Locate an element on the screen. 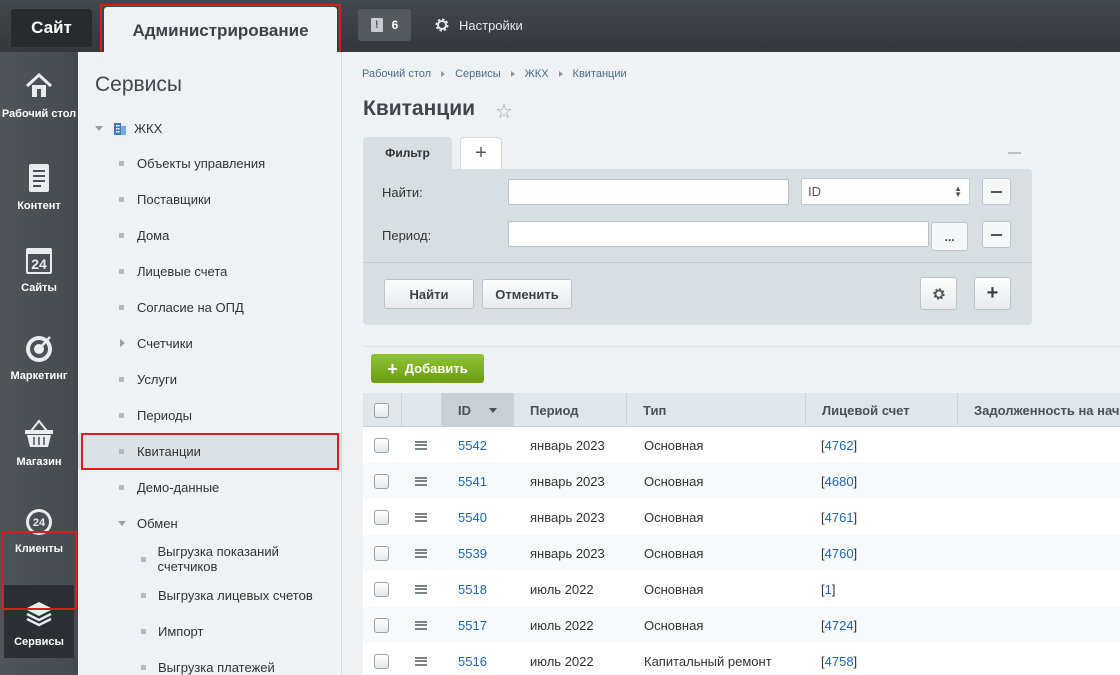  table-row: 5542 январь 2023 Основная [4762] is located at coordinates (741, 445).